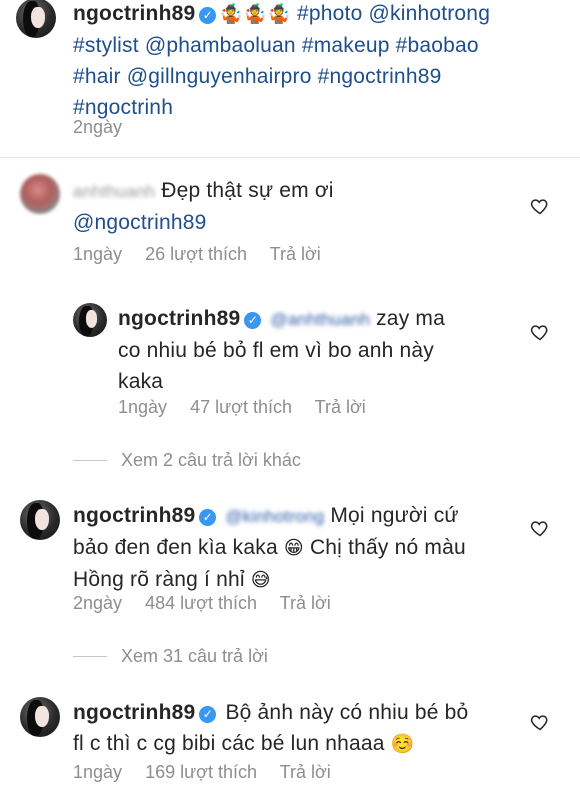  What do you see at coordinates (402, 744) in the screenshot?
I see `smiling-emoji-icon: ☺️` at bounding box center [402, 744].